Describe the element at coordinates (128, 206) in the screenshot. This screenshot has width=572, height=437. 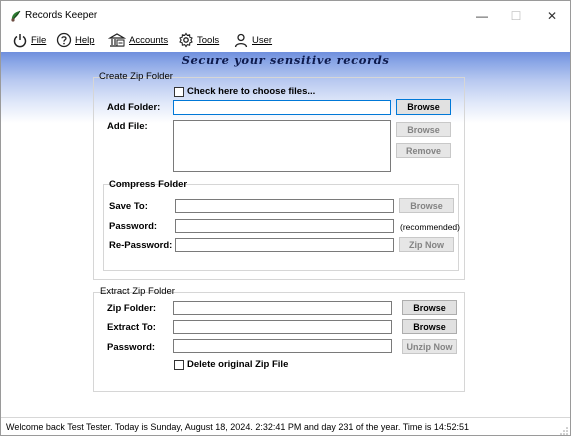
I see `save-to-label: Save To:` at that location.